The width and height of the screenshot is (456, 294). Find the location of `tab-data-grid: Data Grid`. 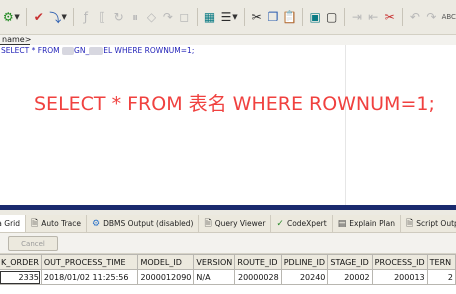

tab-data-grid: Data Grid is located at coordinates (13, 223).